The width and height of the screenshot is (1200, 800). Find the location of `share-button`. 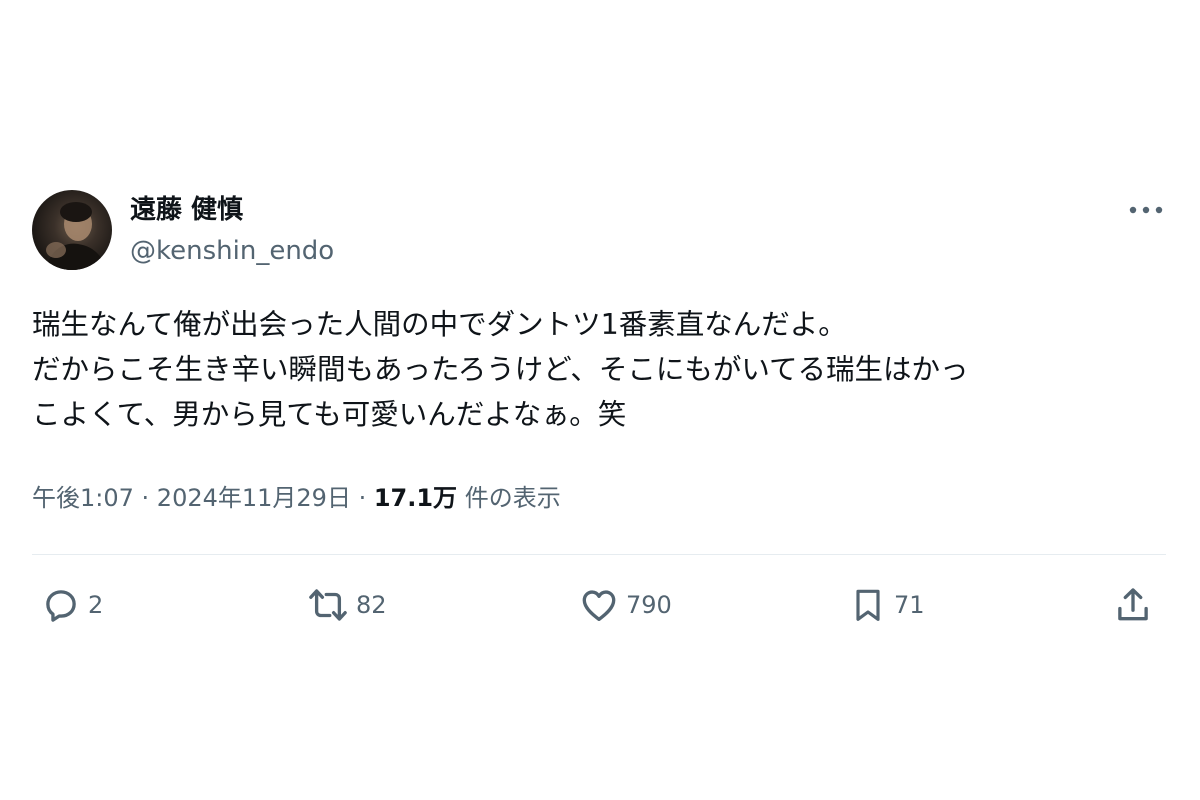

share-button is located at coordinates (1133, 605).